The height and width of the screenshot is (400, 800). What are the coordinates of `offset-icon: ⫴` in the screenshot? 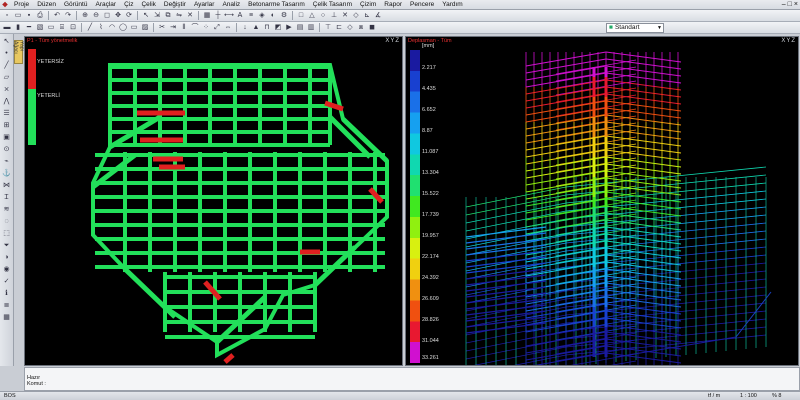 It's located at (184, 28).